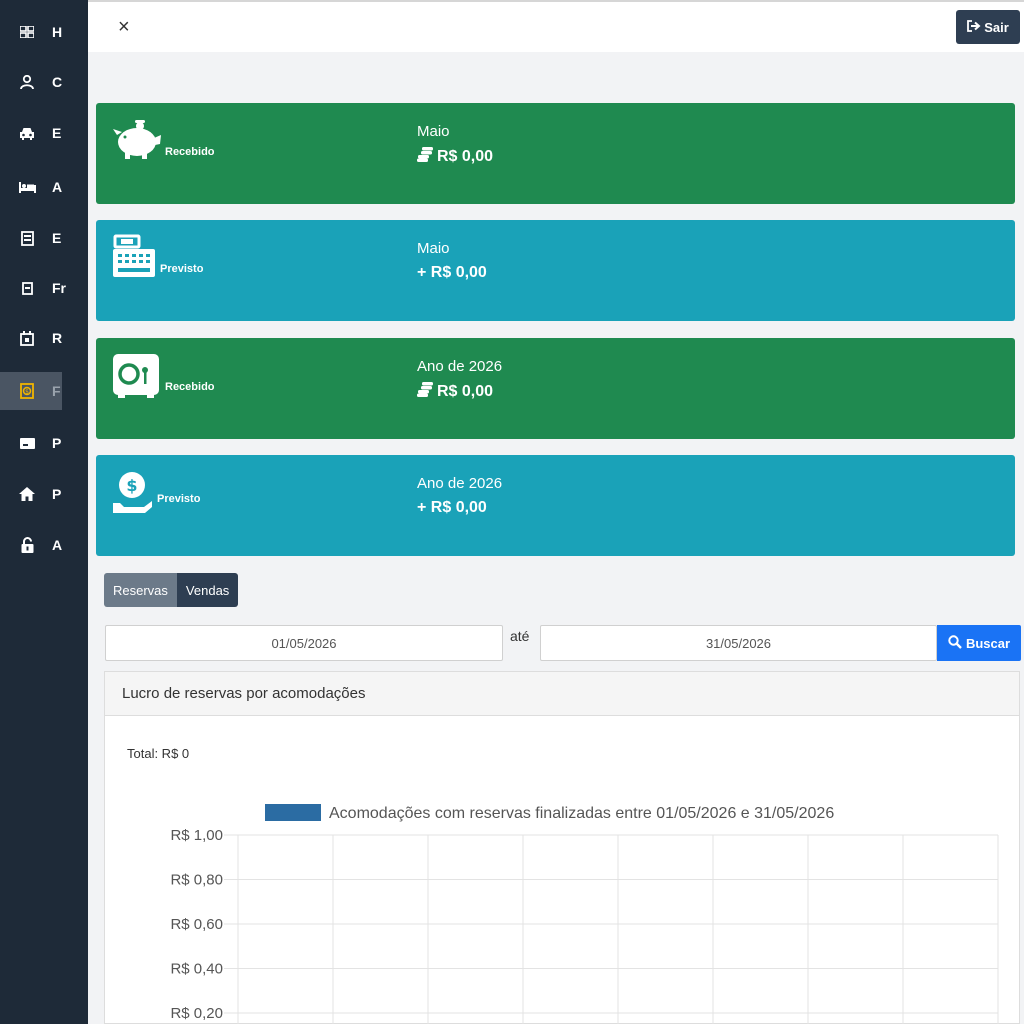 The width and height of the screenshot is (1024, 1024). Describe the element at coordinates (27, 133) in the screenshot. I see `car-icon` at that location.